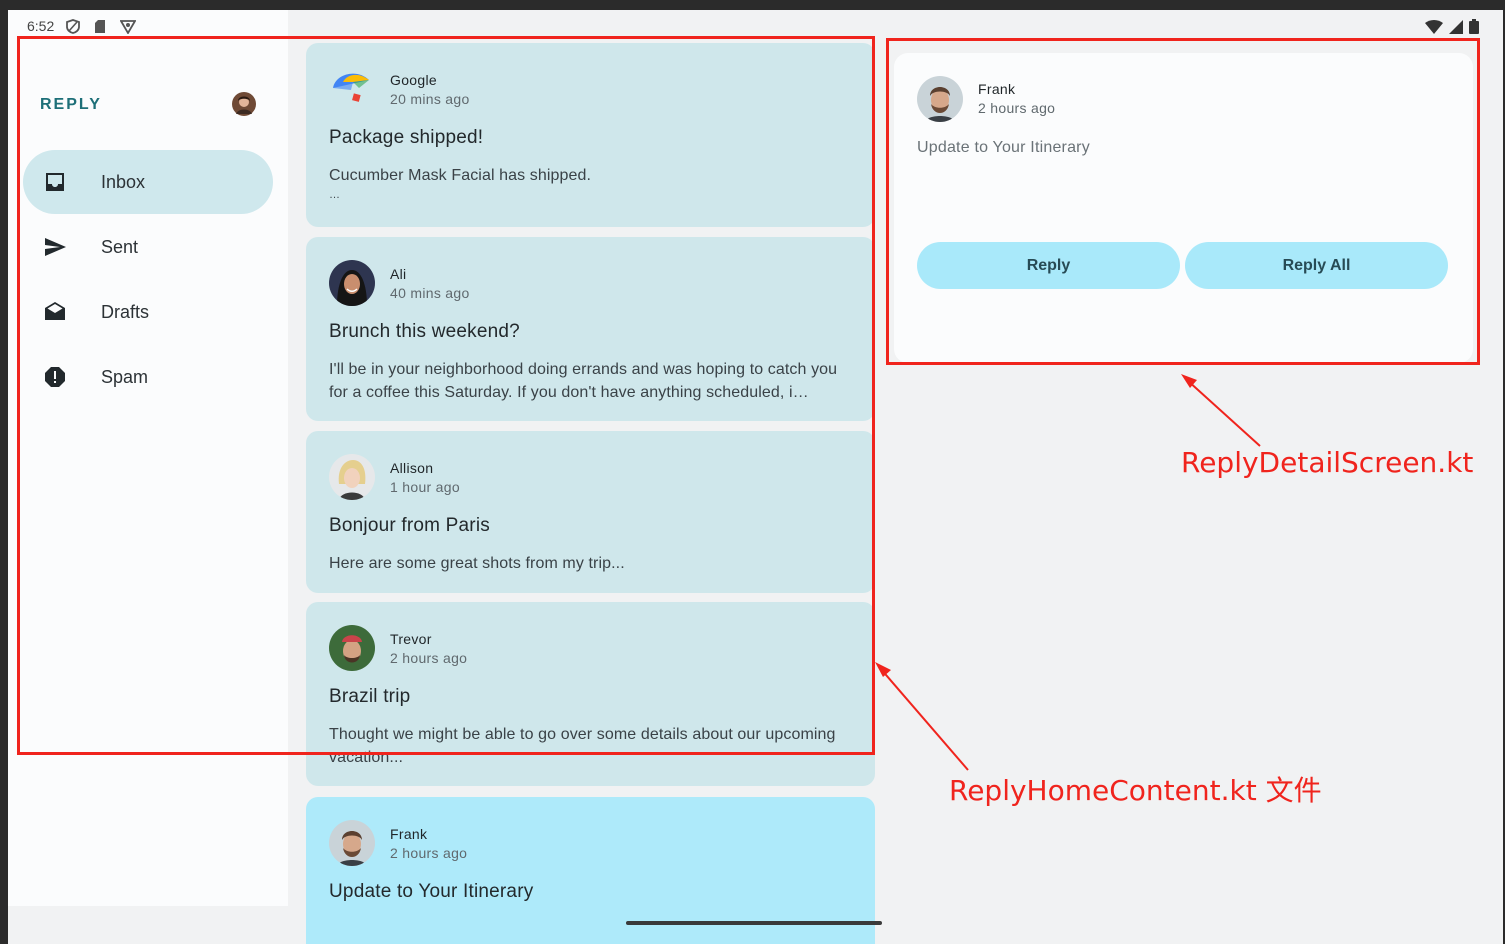  I want to click on detail-arrow-line, so click(1223, 413).